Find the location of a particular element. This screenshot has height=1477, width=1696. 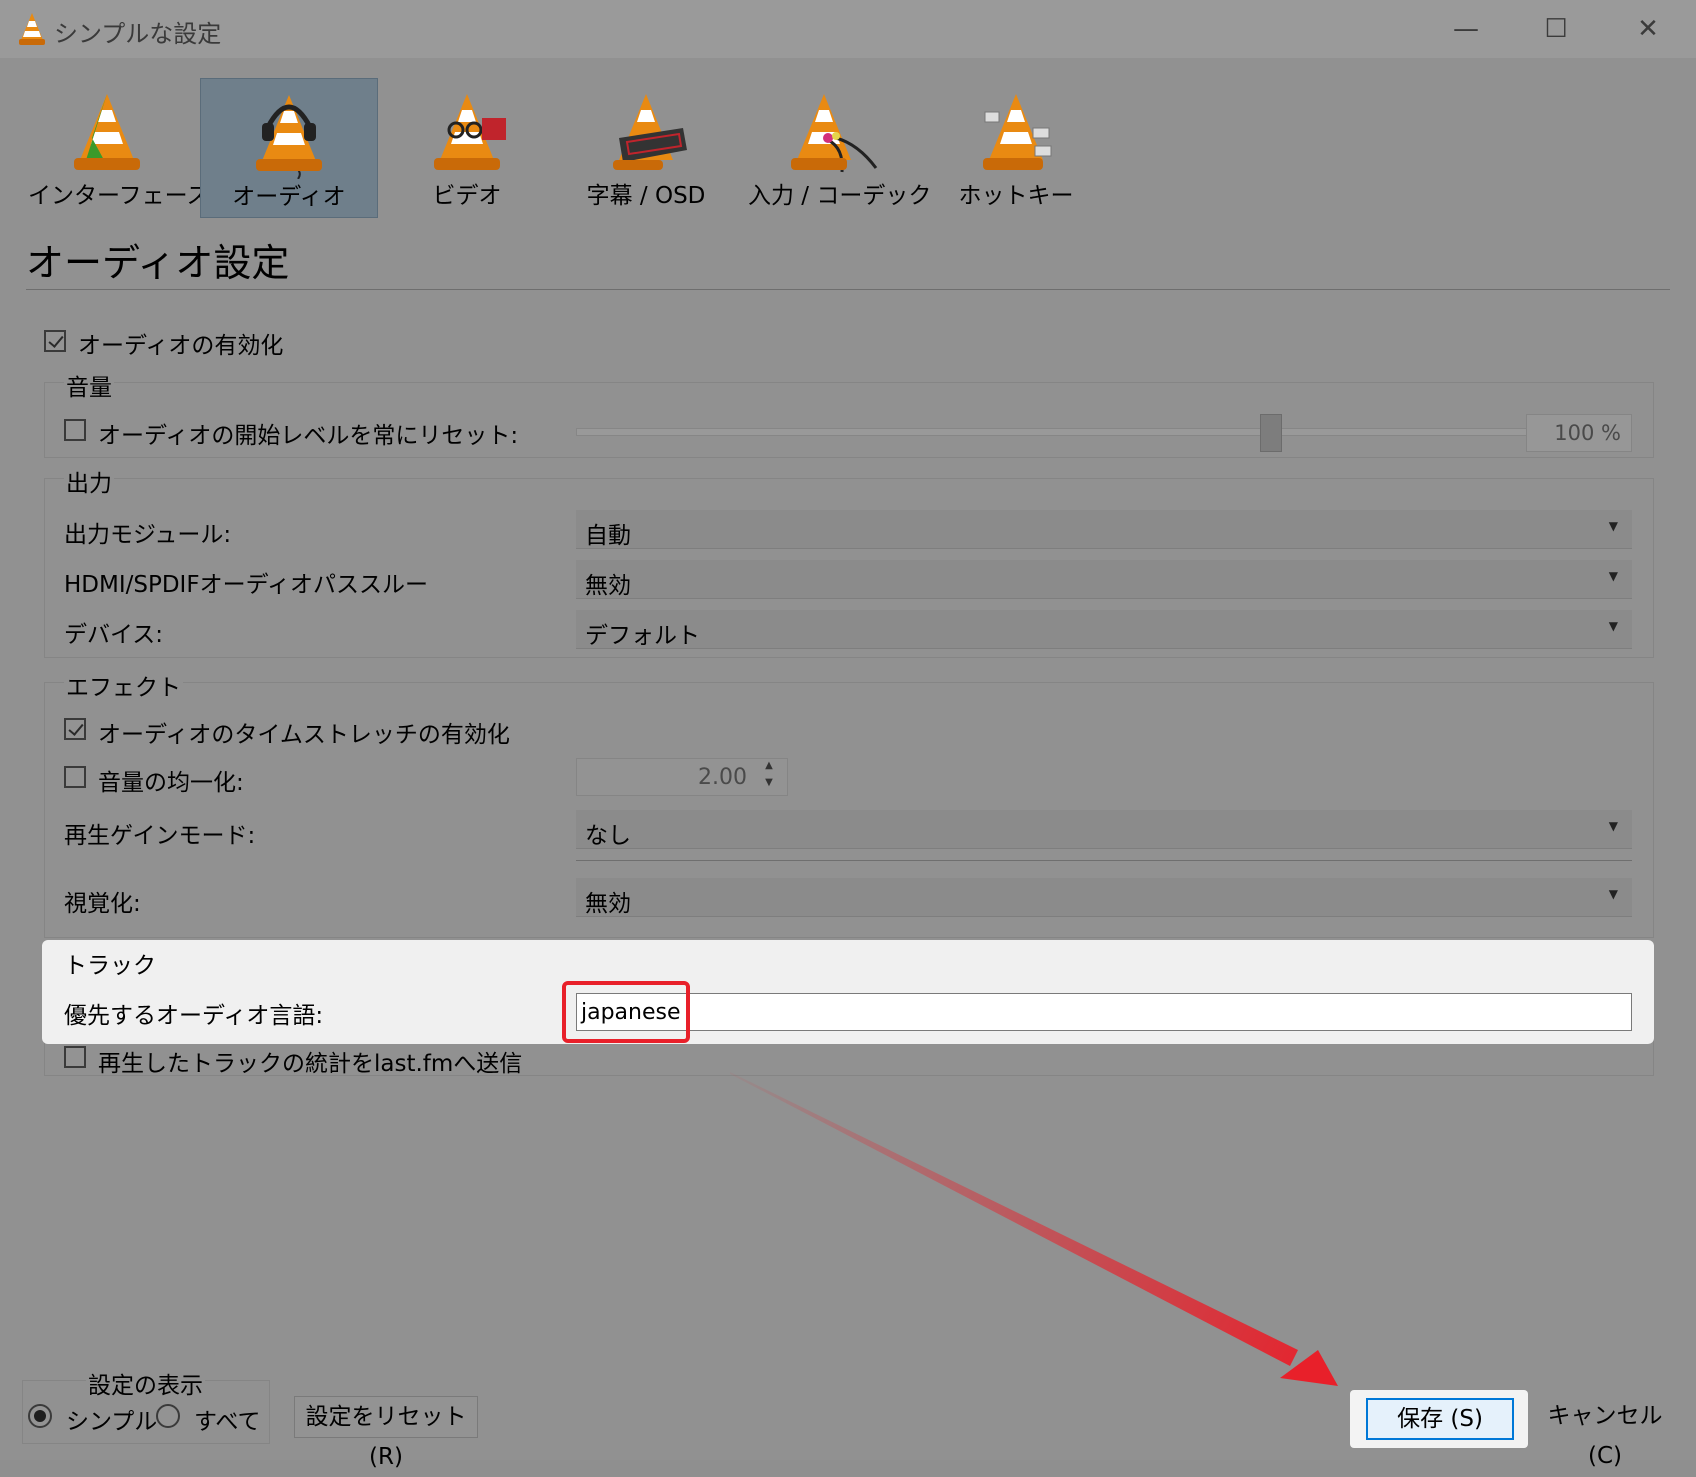

all-mode-label: すべて is located at coordinates (227, 1422).